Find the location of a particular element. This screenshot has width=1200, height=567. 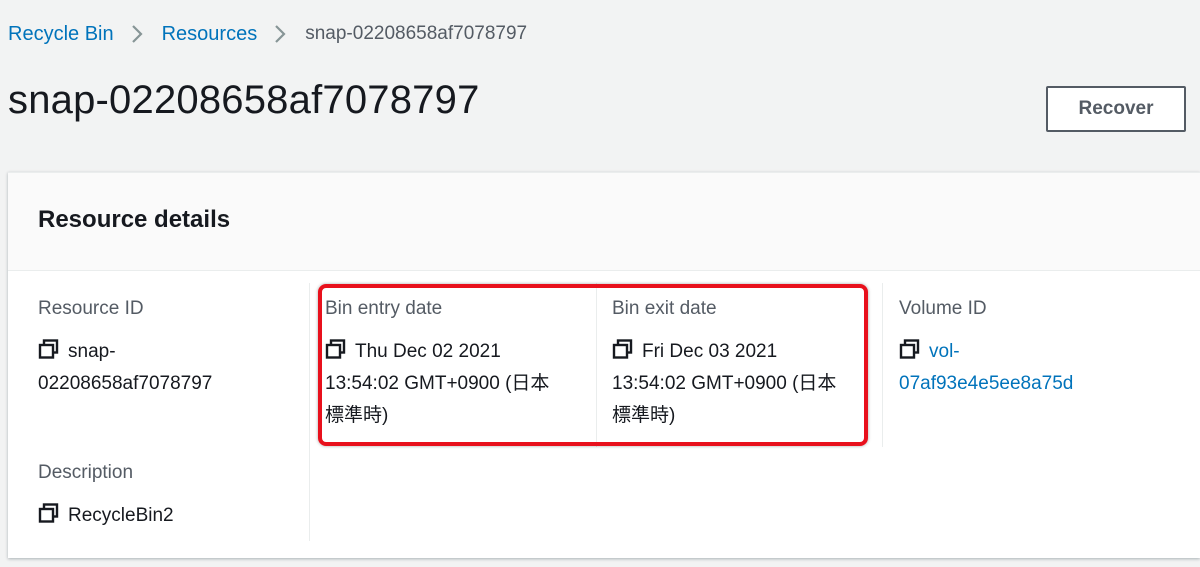

resource-id-label: Resource ID is located at coordinates (91, 308).